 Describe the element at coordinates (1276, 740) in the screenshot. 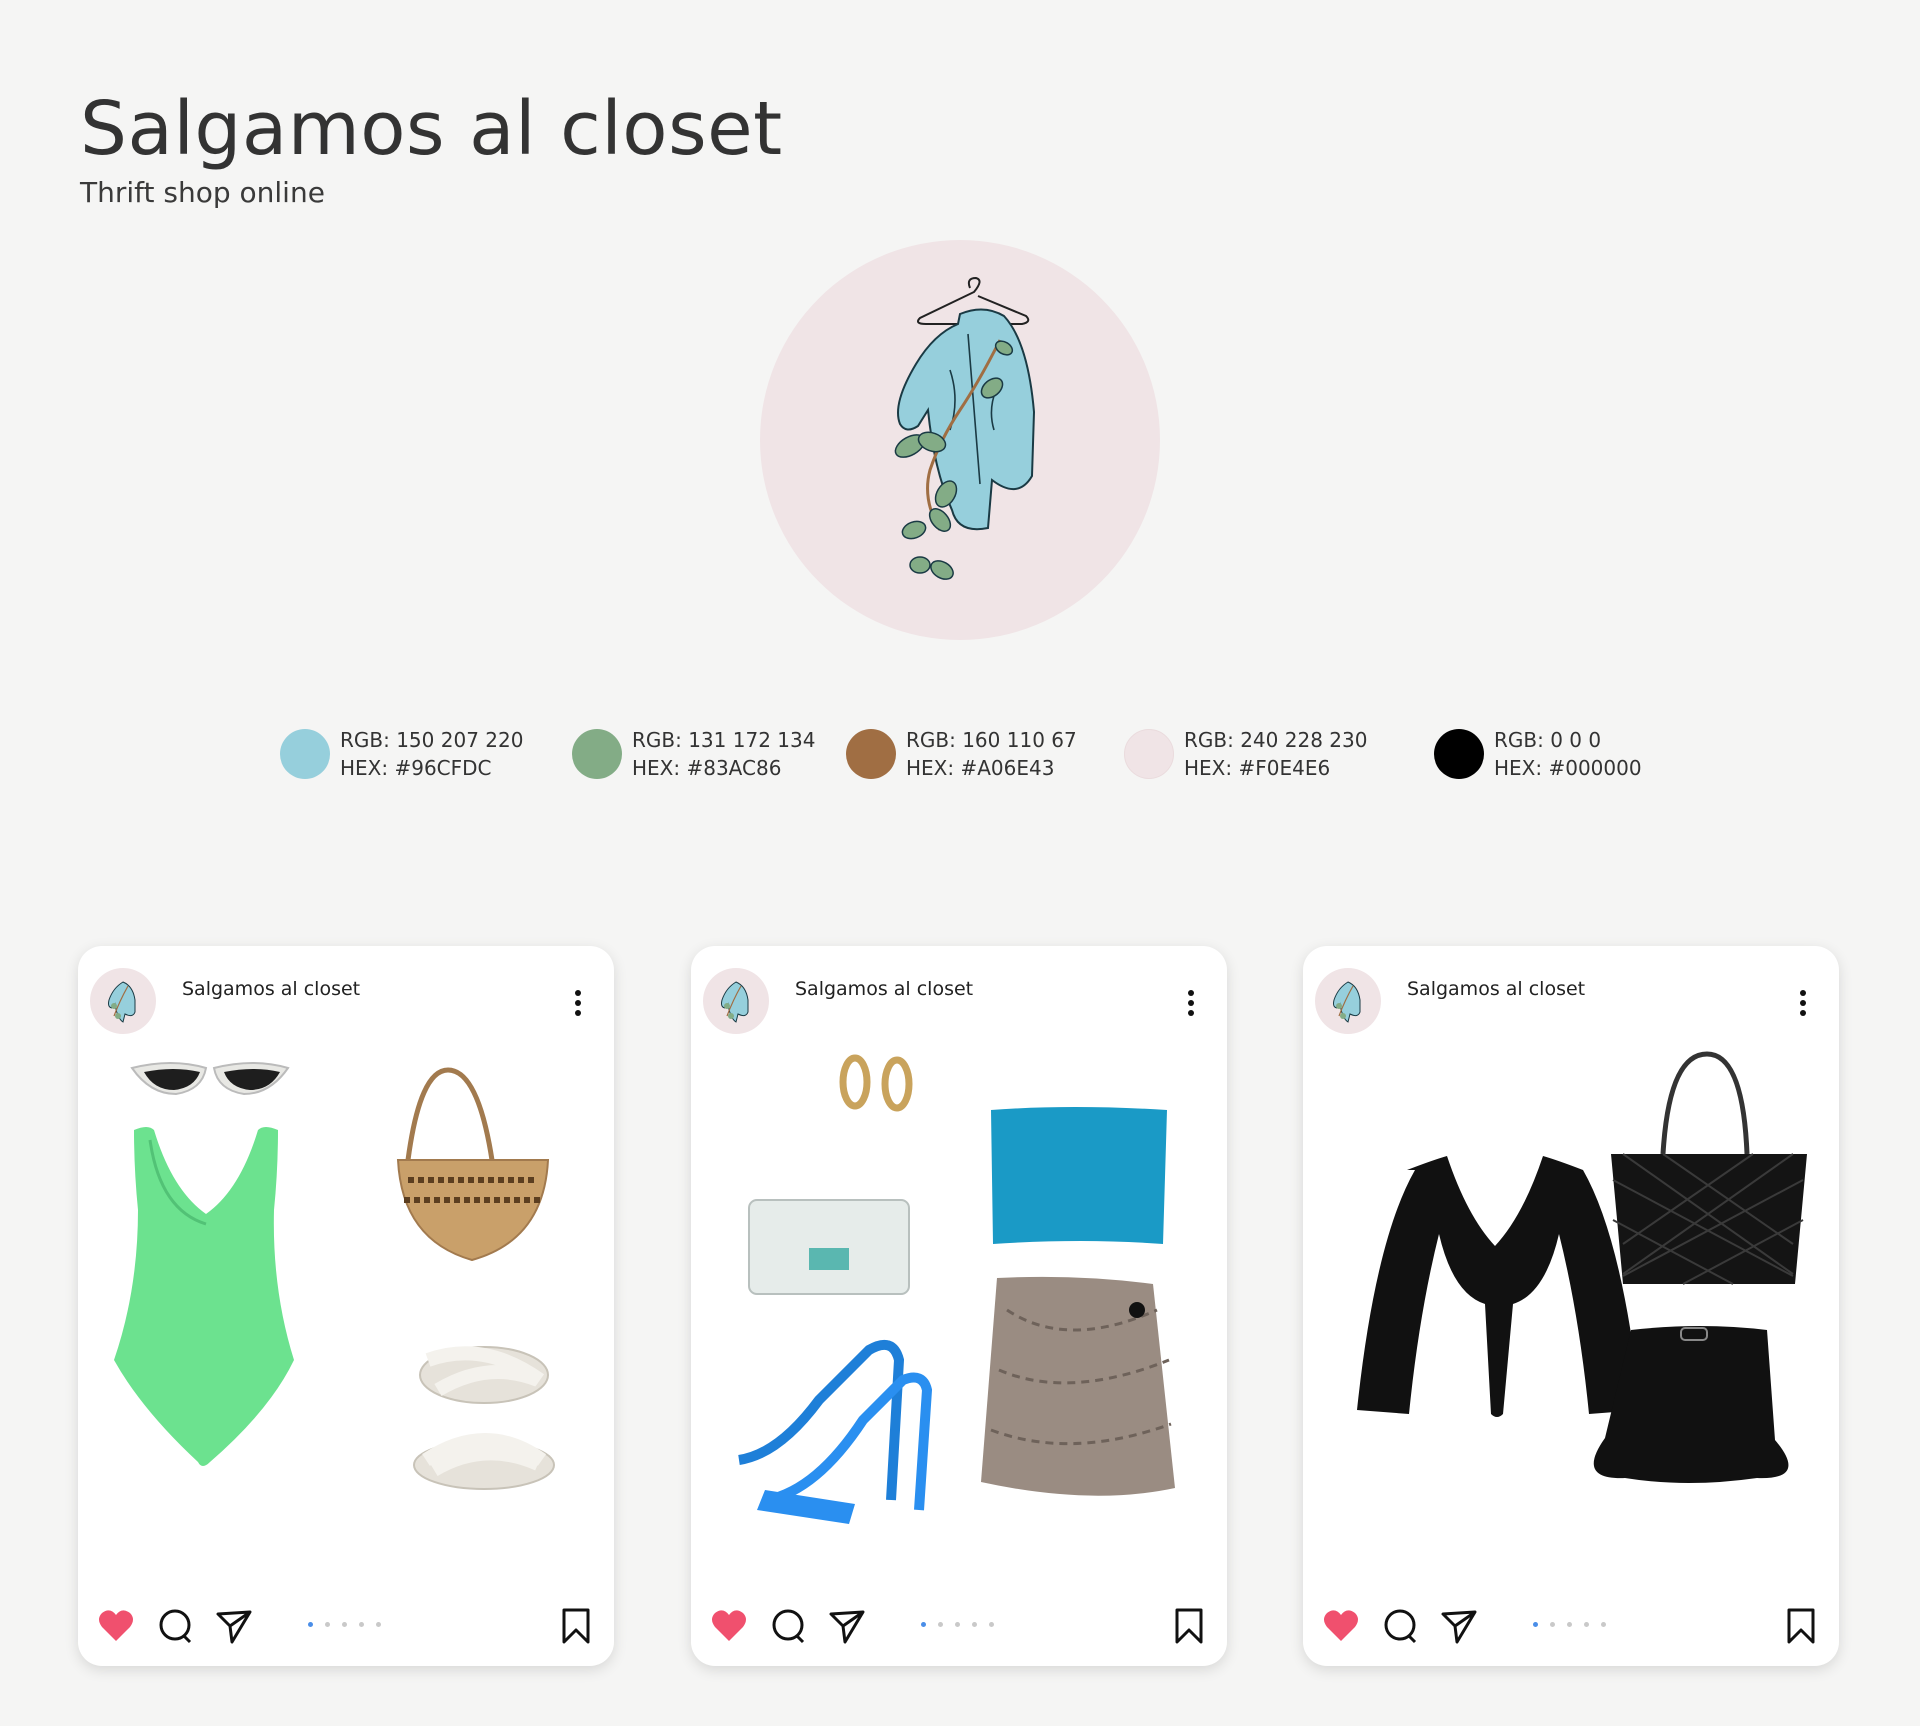

I see `rgb-label: RGB: 240 228 230` at that location.